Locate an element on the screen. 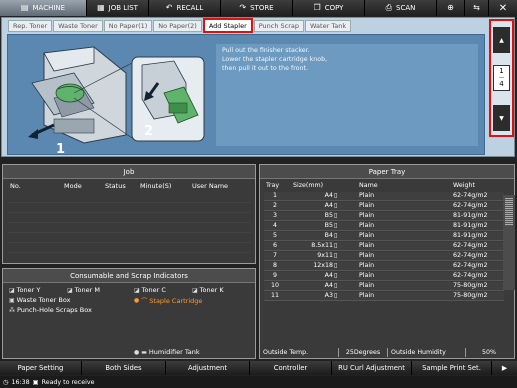 The height and width of the screenshot is (388, 517). tray-weight: 75-80g/m2 is located at coordinates (470, 295).